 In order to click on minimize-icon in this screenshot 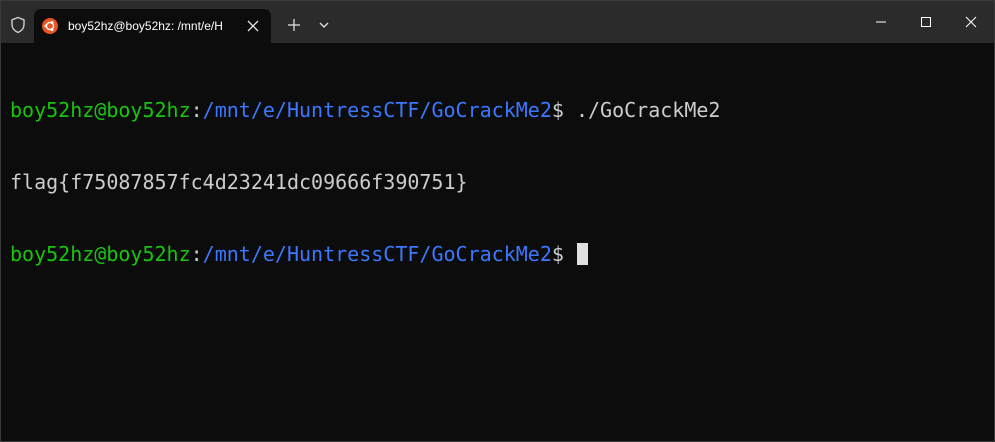, I will do `click(881, 22)`.